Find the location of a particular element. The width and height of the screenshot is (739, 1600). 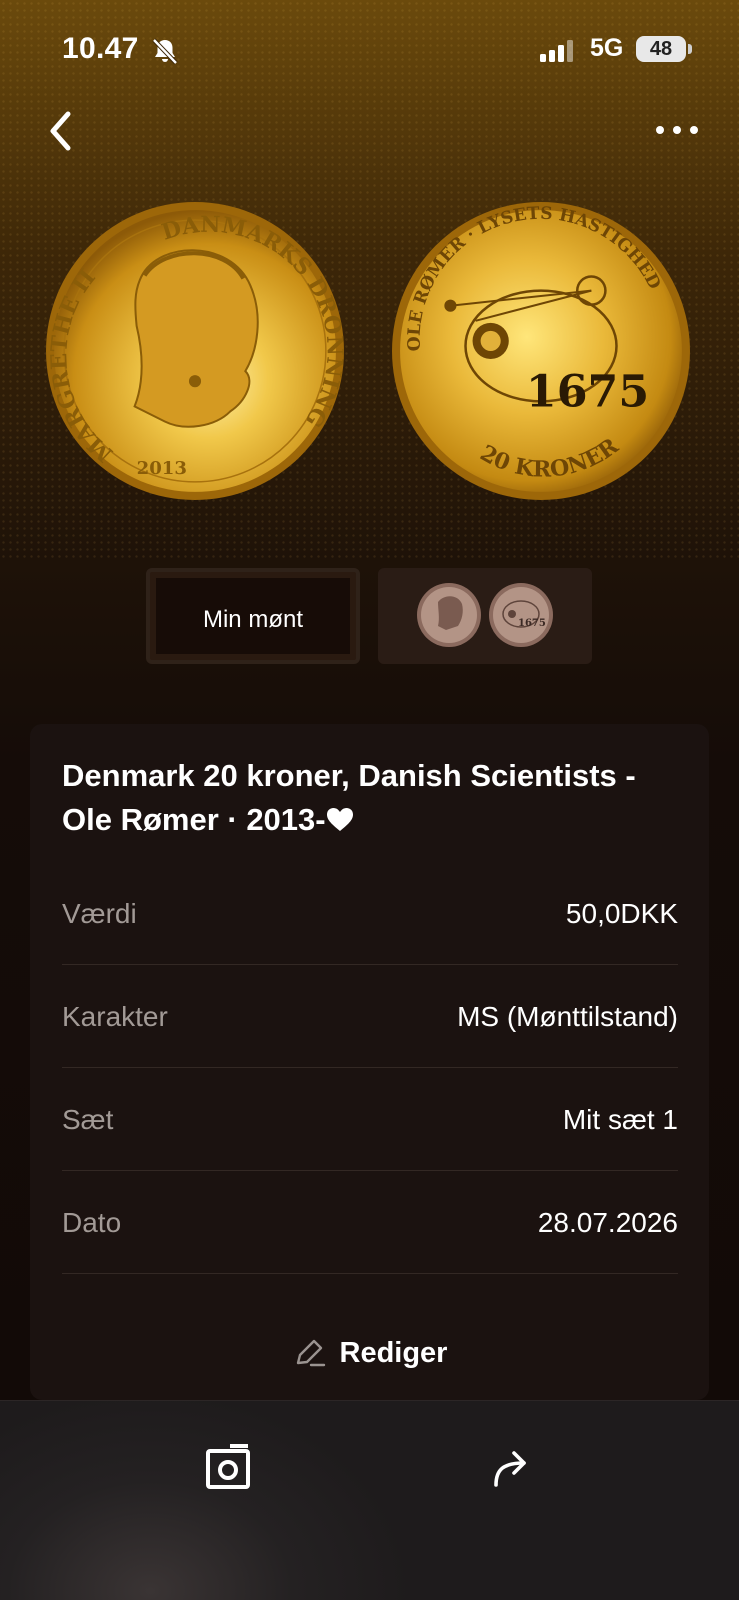

chevron-left-icon is located at coordinates (61, 131).